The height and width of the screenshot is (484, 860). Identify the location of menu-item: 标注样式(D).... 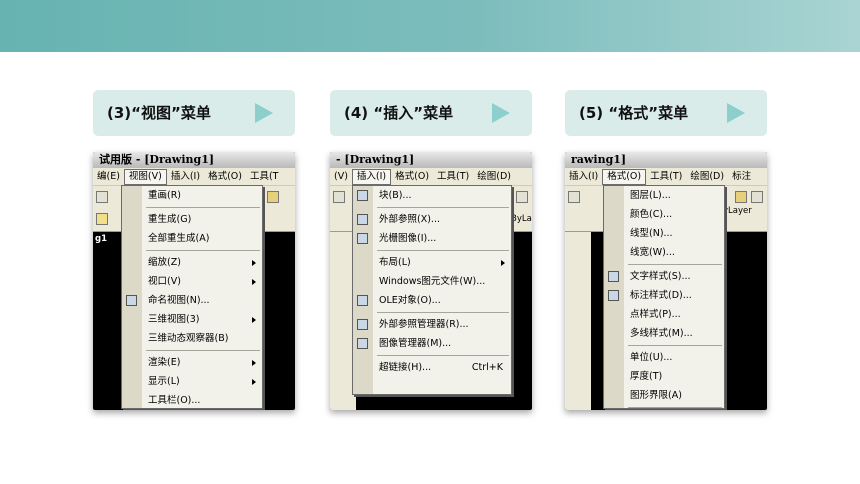
(664, 295).